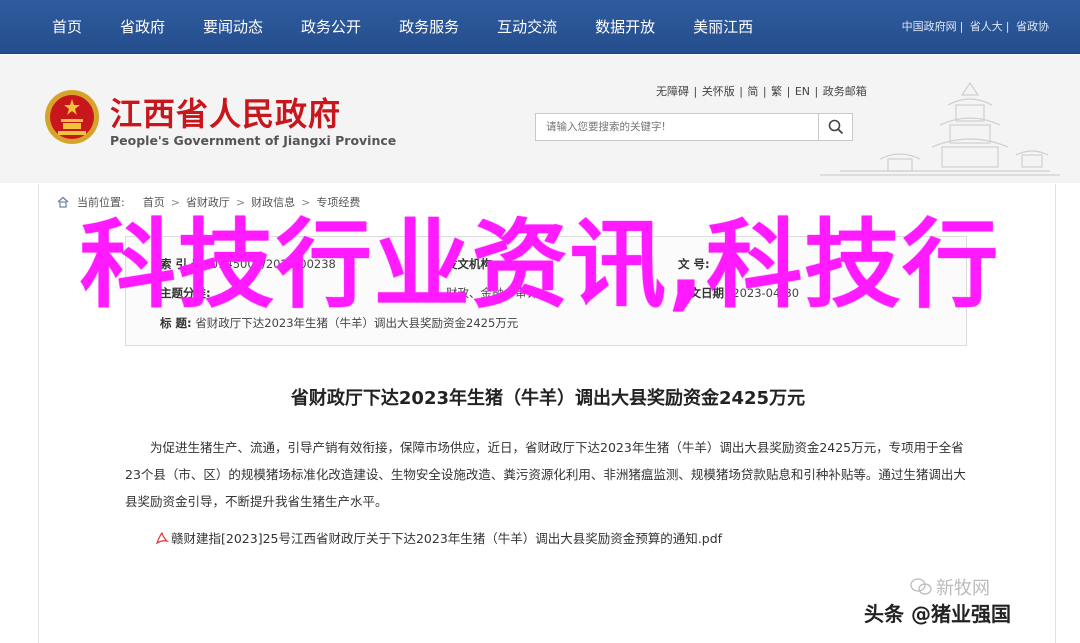  I want to click on watermark-source: 新牧网, so click(950, 587).